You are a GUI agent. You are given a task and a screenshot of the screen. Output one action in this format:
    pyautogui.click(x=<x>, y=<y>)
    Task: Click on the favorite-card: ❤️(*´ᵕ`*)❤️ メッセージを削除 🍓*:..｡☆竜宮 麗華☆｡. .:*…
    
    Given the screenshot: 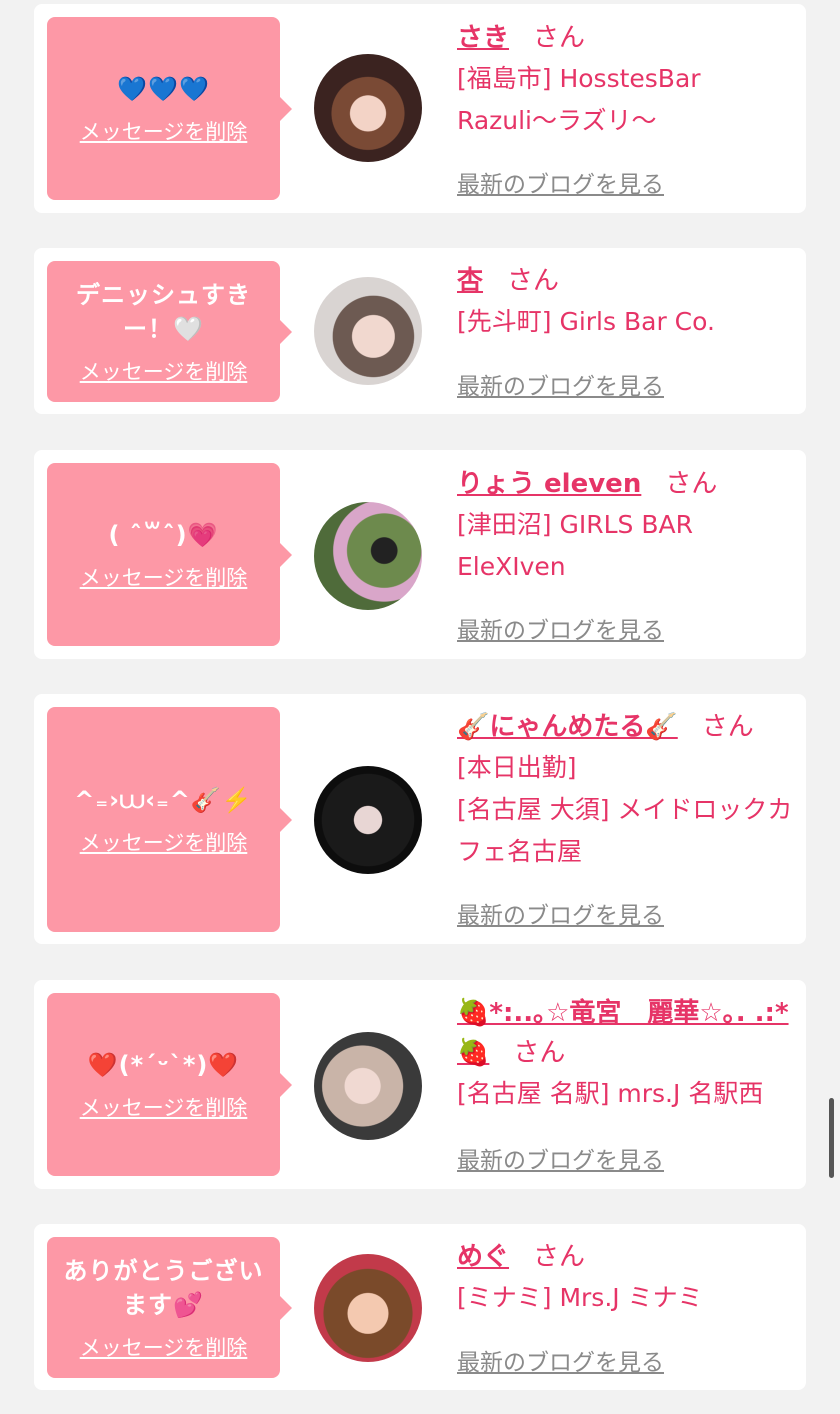 What is the action you would take?
    pyautogui.click(x=420, y=1084)
    